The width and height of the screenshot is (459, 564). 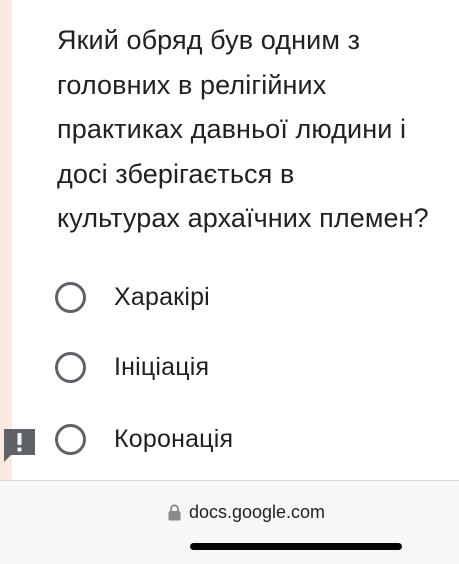 I want to click on report-problem-button, so click(x=19, y=445).